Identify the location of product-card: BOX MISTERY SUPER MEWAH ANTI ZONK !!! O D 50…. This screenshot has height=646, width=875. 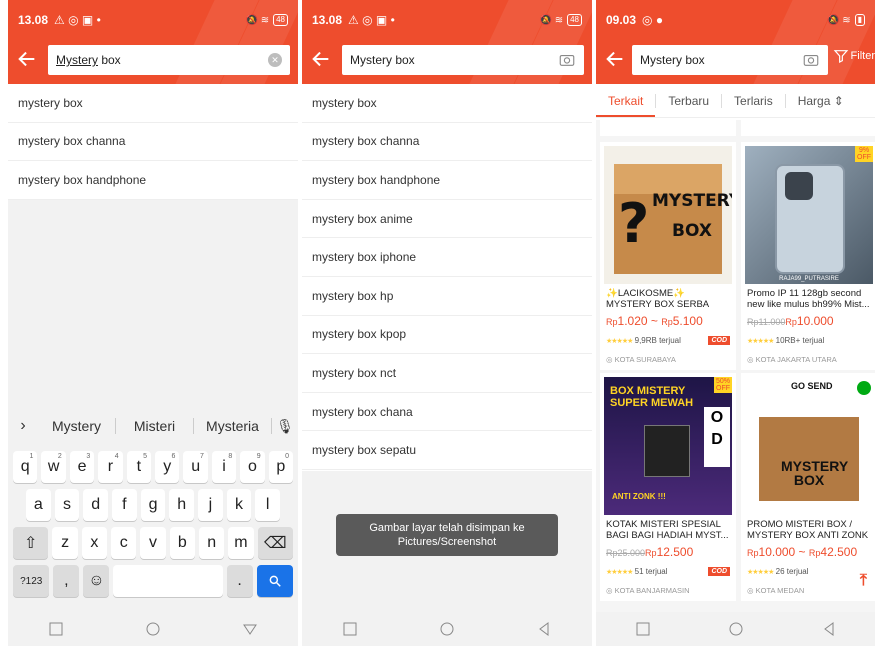
(668, 487).